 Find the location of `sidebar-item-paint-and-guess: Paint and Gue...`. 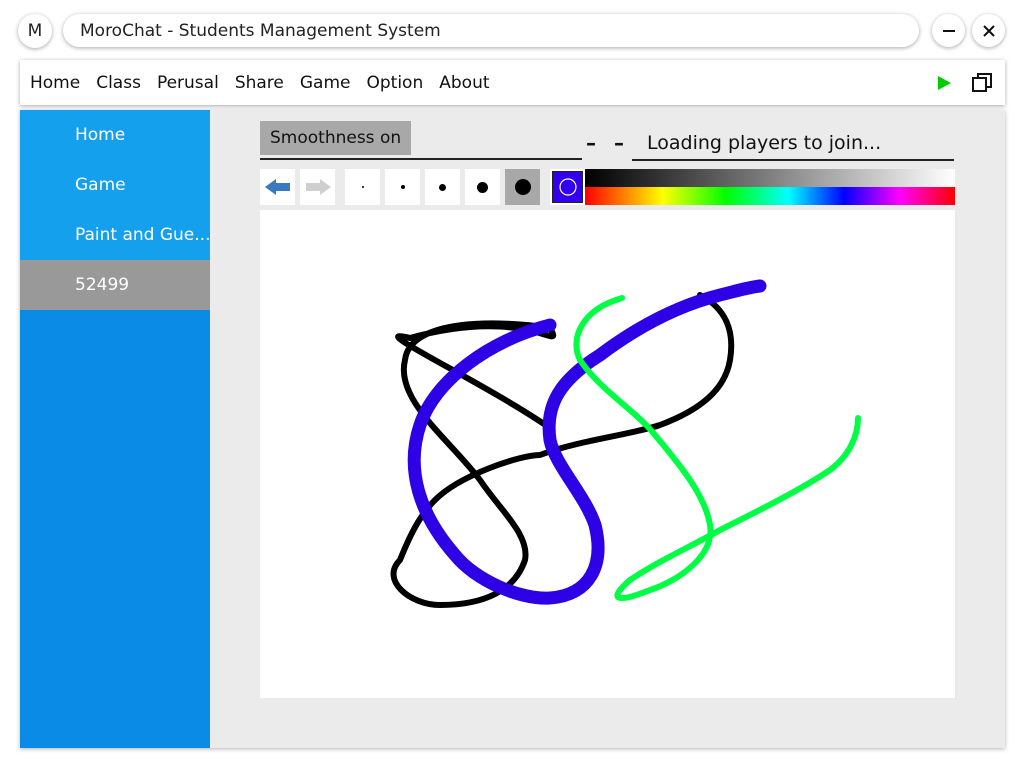

sidebar-item-paint-and-guess: Paint and Gue... is located at coordinates (115, 235).